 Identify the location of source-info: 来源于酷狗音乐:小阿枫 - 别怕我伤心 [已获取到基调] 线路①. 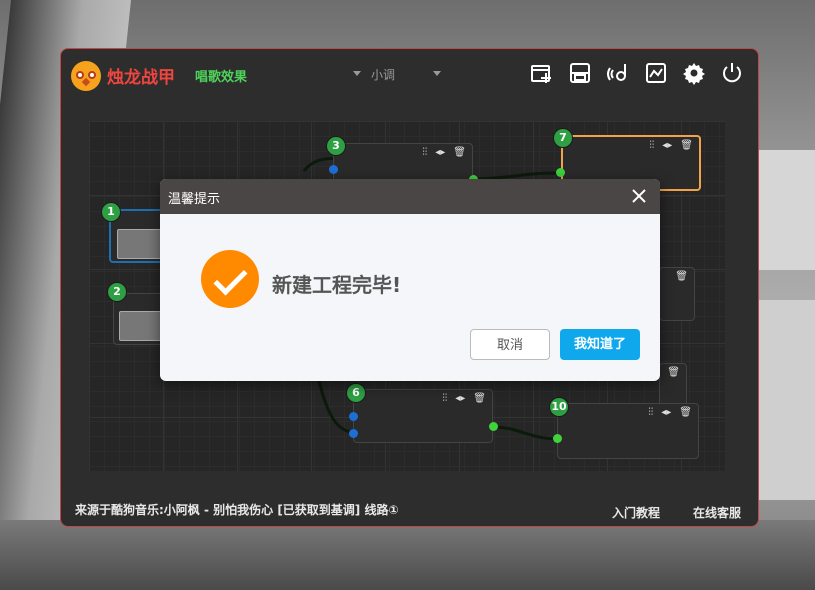
(237, 510).